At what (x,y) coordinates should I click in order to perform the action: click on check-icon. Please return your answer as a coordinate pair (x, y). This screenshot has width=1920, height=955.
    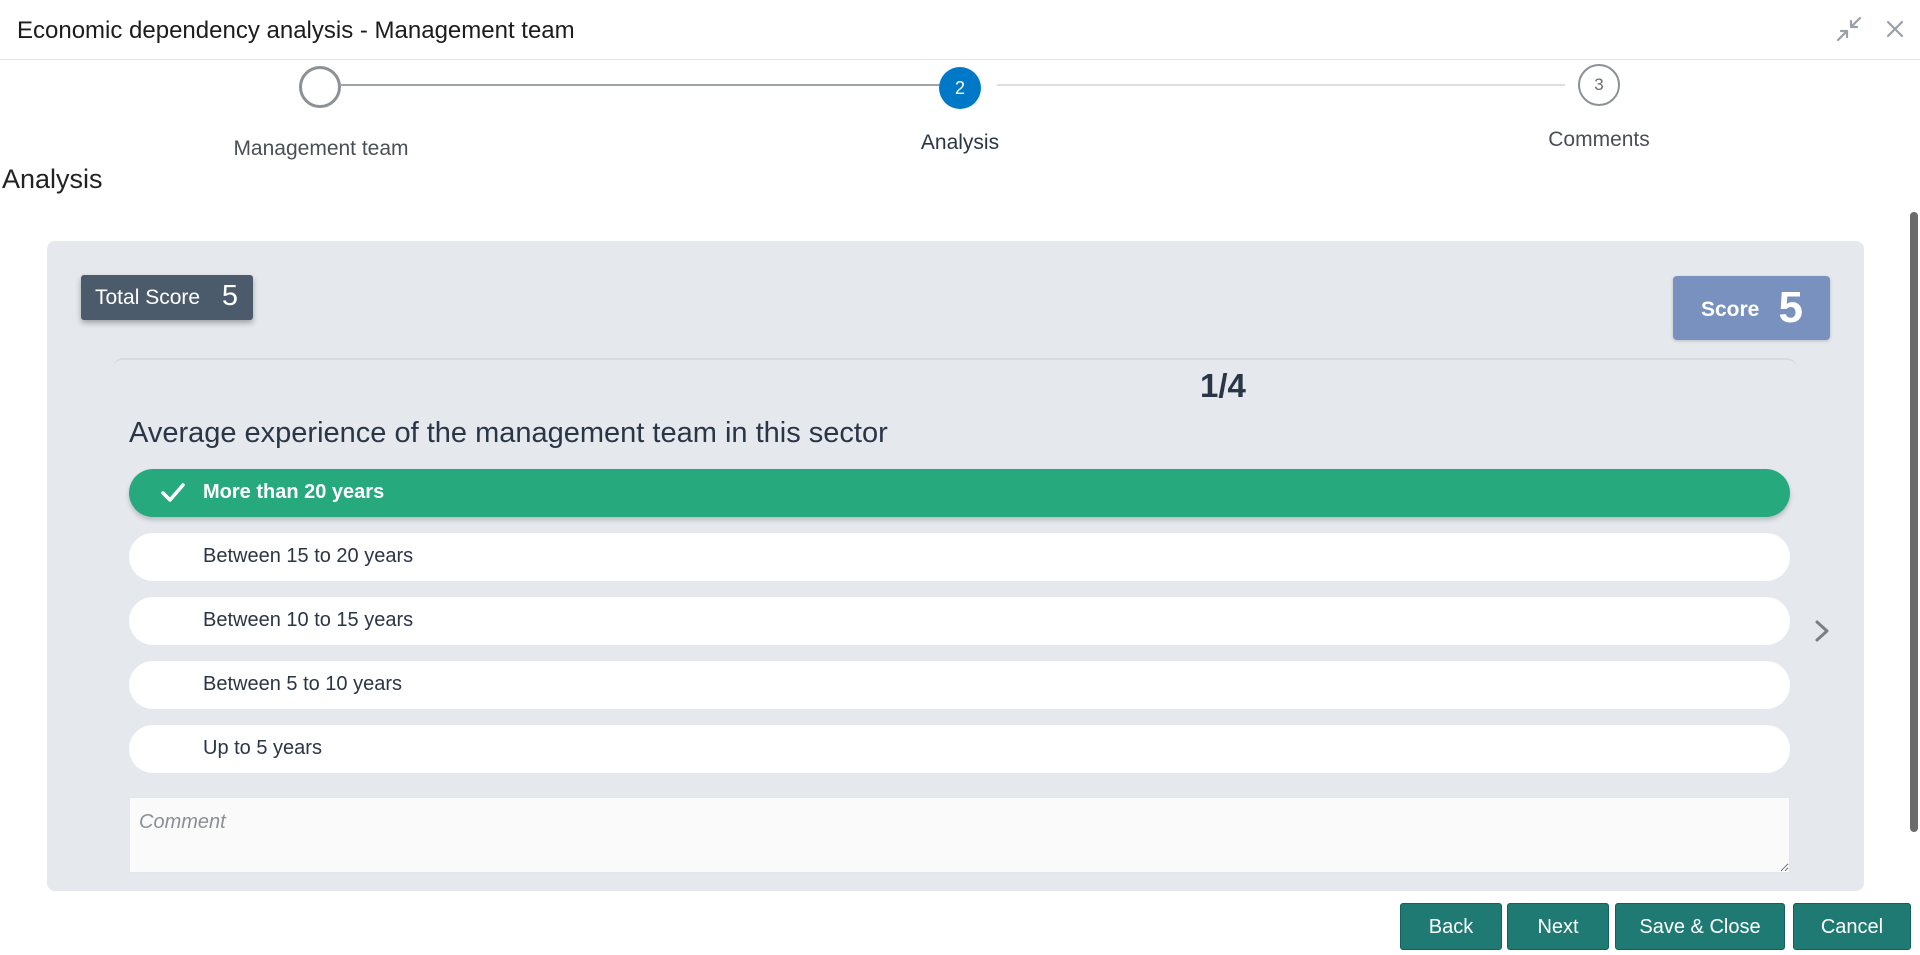
    Looking at the image, I should click on (173, 493).